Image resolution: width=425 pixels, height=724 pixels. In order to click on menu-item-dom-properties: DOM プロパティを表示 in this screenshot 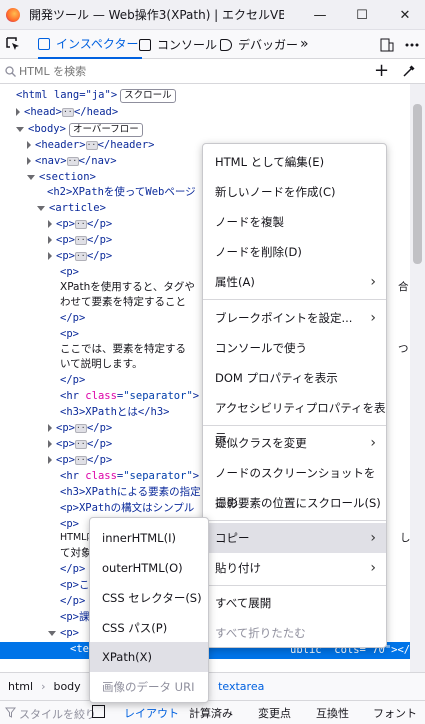, I will do `click(294, 378)`.